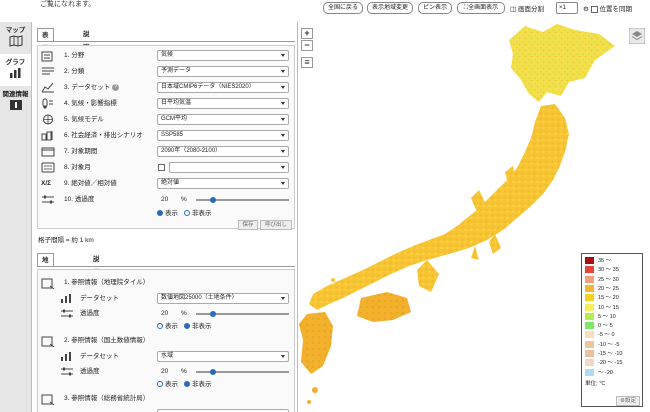 Image resolution: width=650 pixels, height=412 pixels. What do you see at coordinates (530, 9) in the screenshot?
I see `split-label-text: 画面分割` at bounding box center [530, 9].